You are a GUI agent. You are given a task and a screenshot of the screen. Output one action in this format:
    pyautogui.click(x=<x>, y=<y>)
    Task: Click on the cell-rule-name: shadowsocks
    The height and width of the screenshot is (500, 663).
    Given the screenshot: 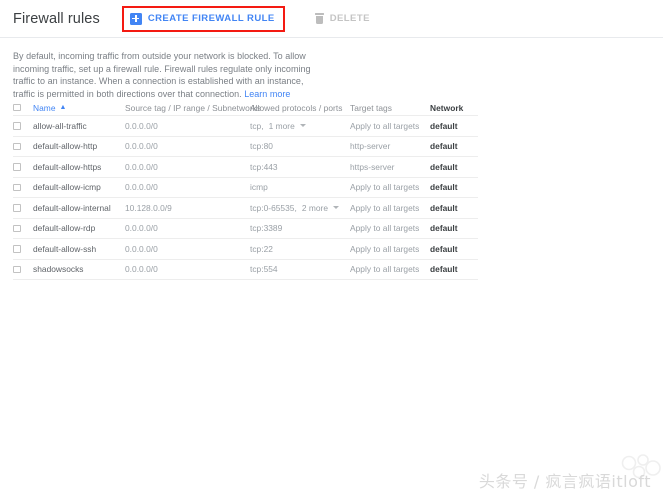 What is the action you would take?
    pyautogui.click(x=79, y=269)
    